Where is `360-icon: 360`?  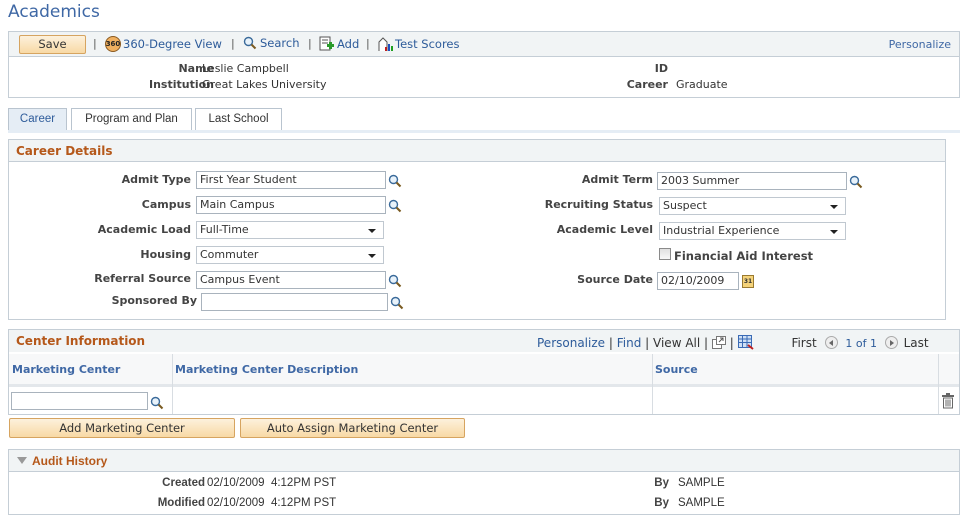
360-icon: 360 is located at coordinates (113, 44).